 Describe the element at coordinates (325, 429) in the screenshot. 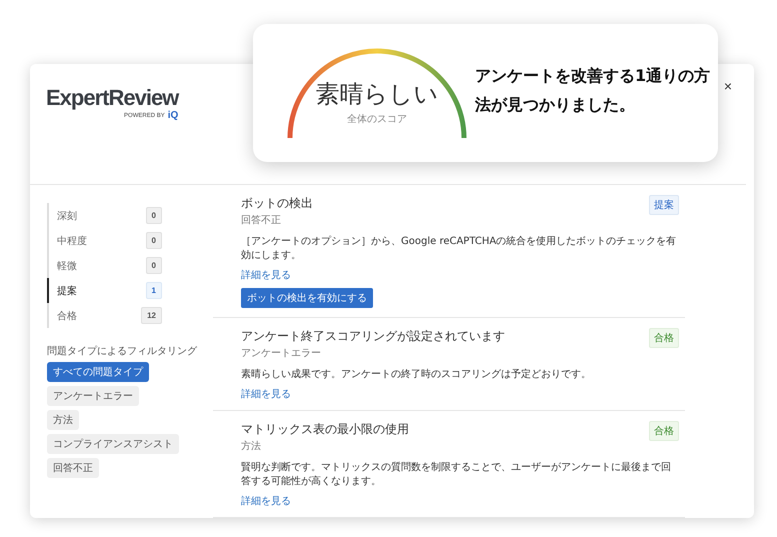

I see `result-title: マトリックス表の最小限の使用` at that location.